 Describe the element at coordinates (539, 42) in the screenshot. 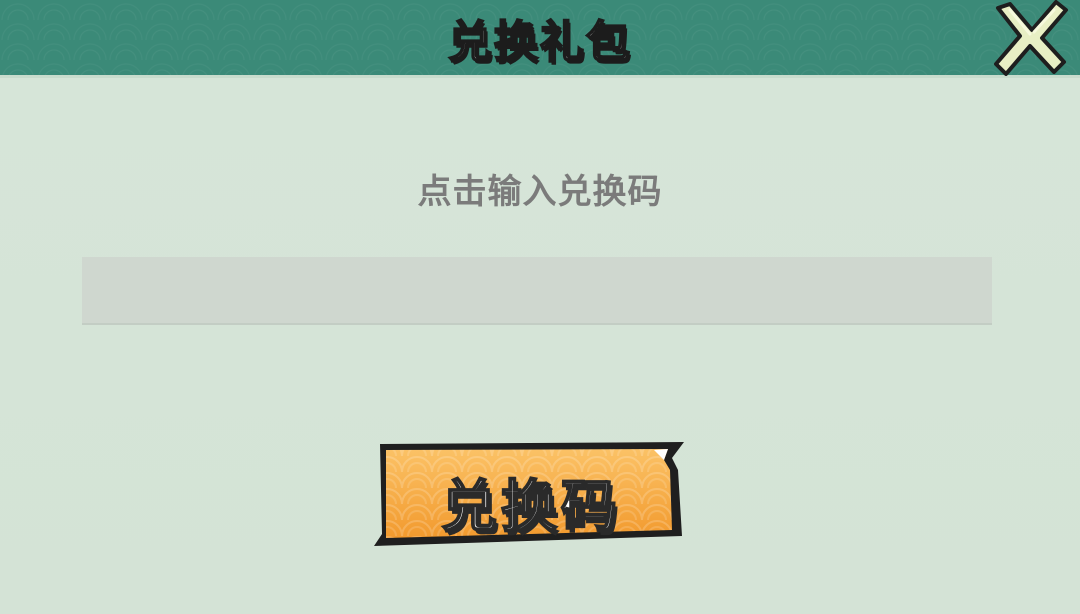

I see `dialog-title: 兑换礼包` at that location.